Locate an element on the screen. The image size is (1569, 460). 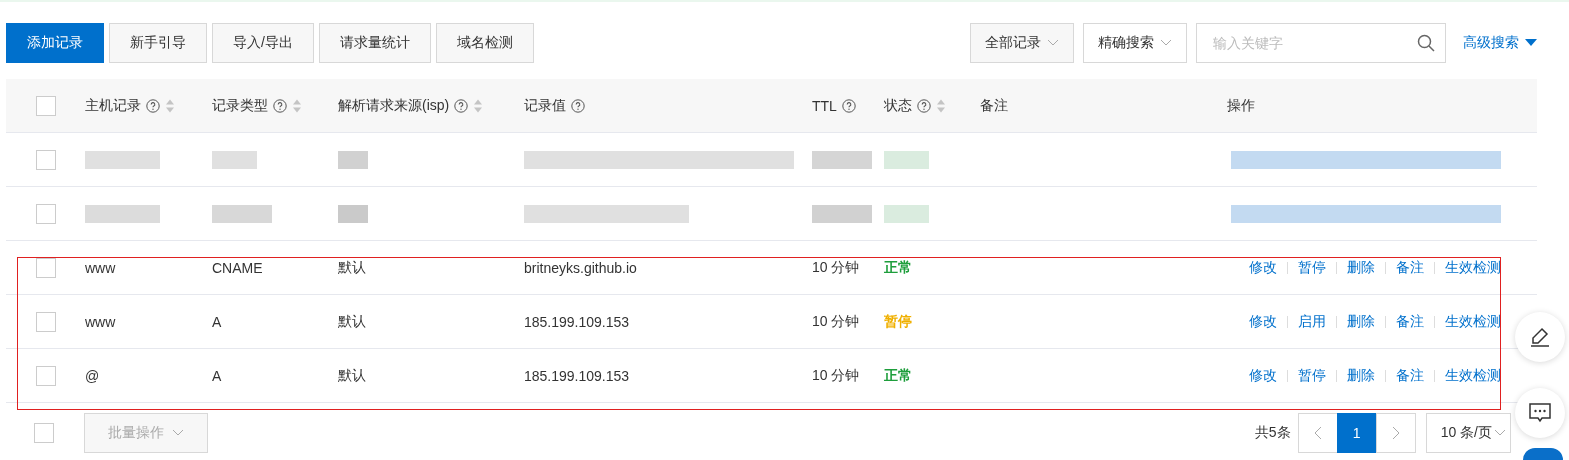
page-size-dropdown: 10 条/页 is located at coordinates (1468, 433).